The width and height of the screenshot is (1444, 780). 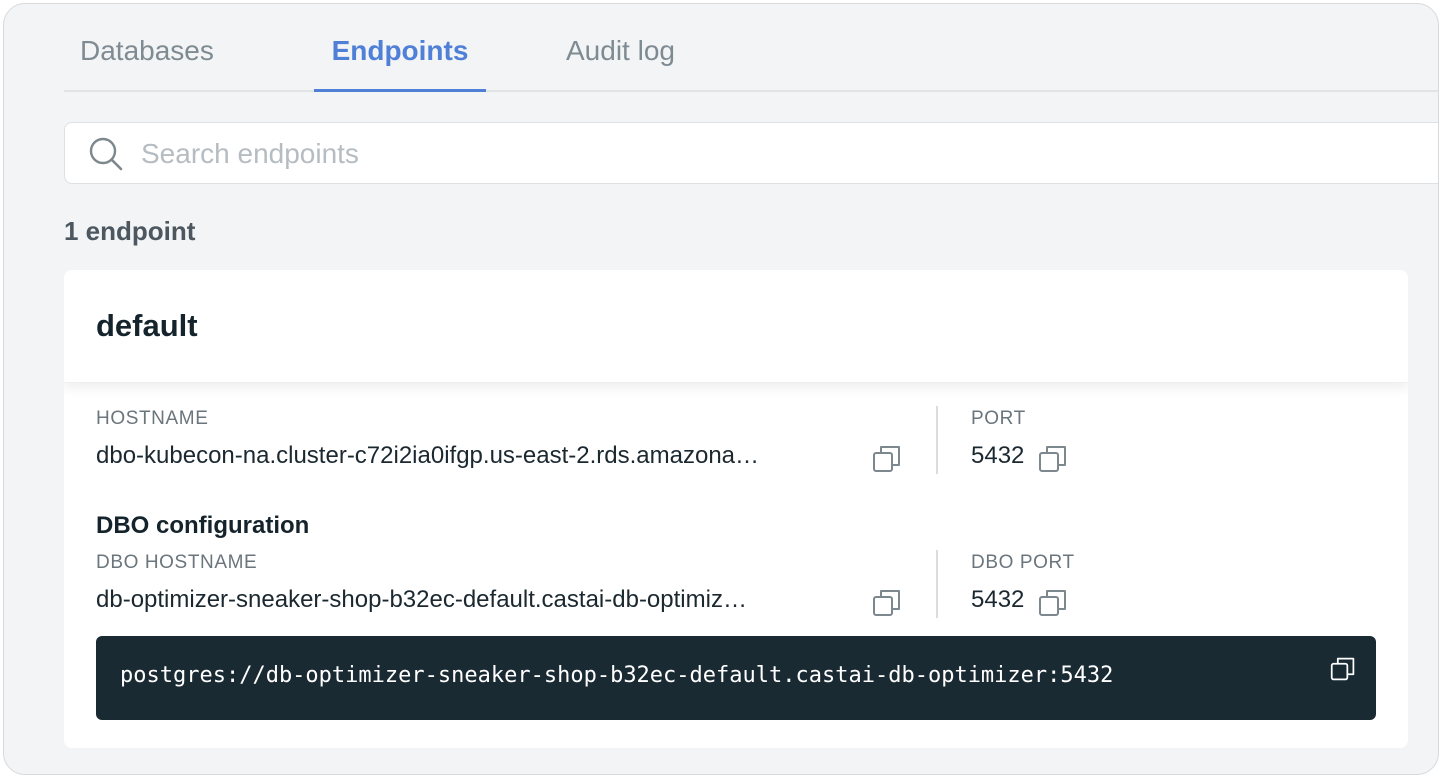 What do you see at coordinates (491, 154) in the screenshot?
I see `search-input` at bounding box center [491, 154].